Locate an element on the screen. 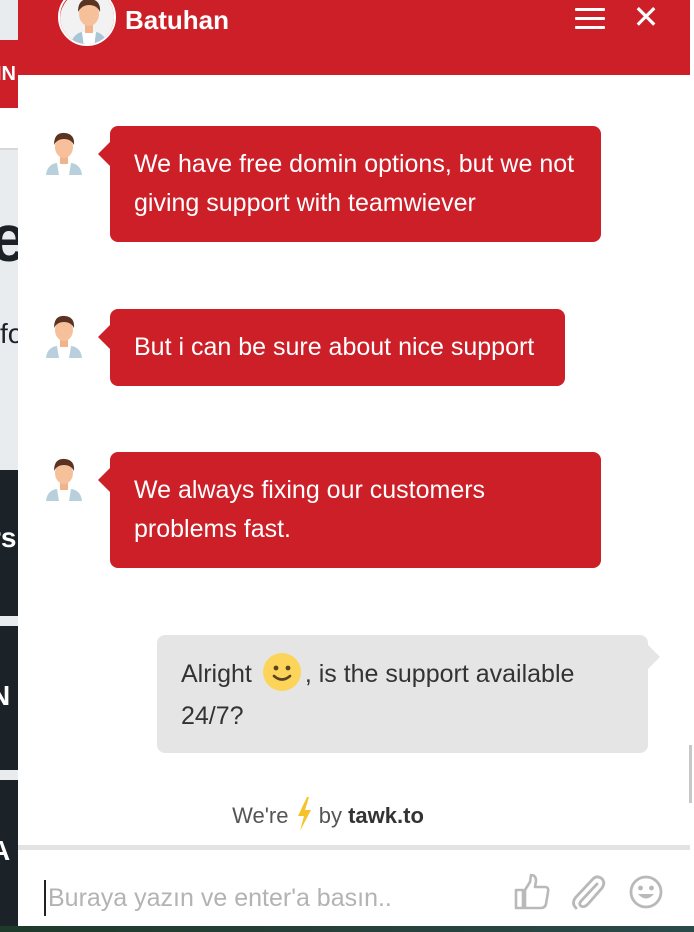 This screenshot has height=932, width=694. background-nav-tab: IN is located at coordinates (9, 74).